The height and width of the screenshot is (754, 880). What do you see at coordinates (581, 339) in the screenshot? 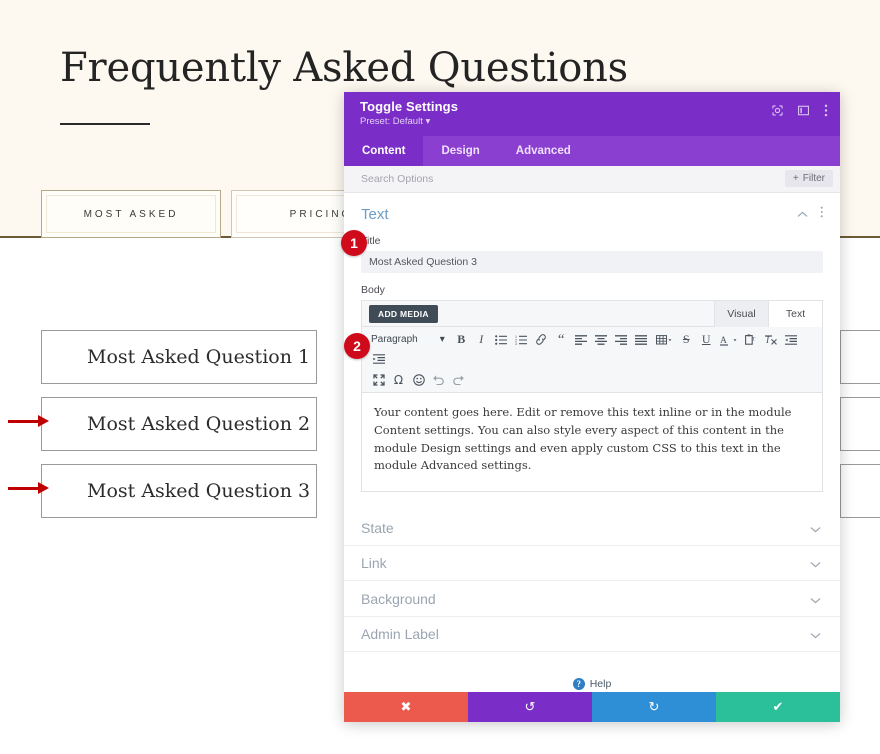
I see `align-left-icon` at bounding box center [581, 339].